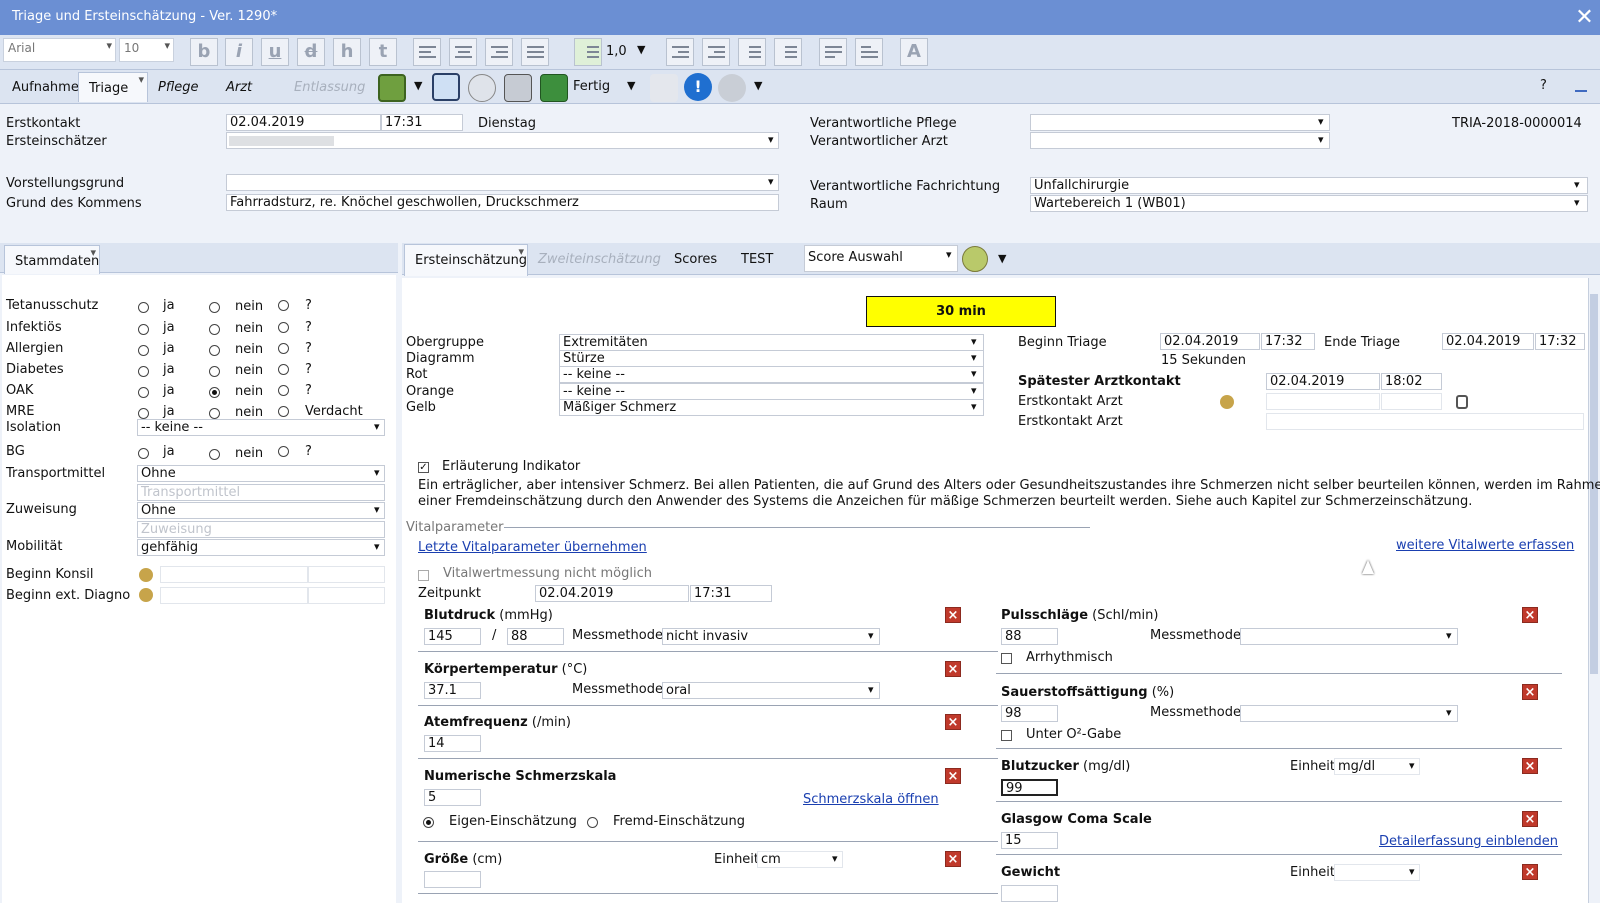 The image size is (1600, 903). Describe the element at coordinates (835, 858) in the screenshot. I see `groesse-dropdown-icon: ▾` at that location.